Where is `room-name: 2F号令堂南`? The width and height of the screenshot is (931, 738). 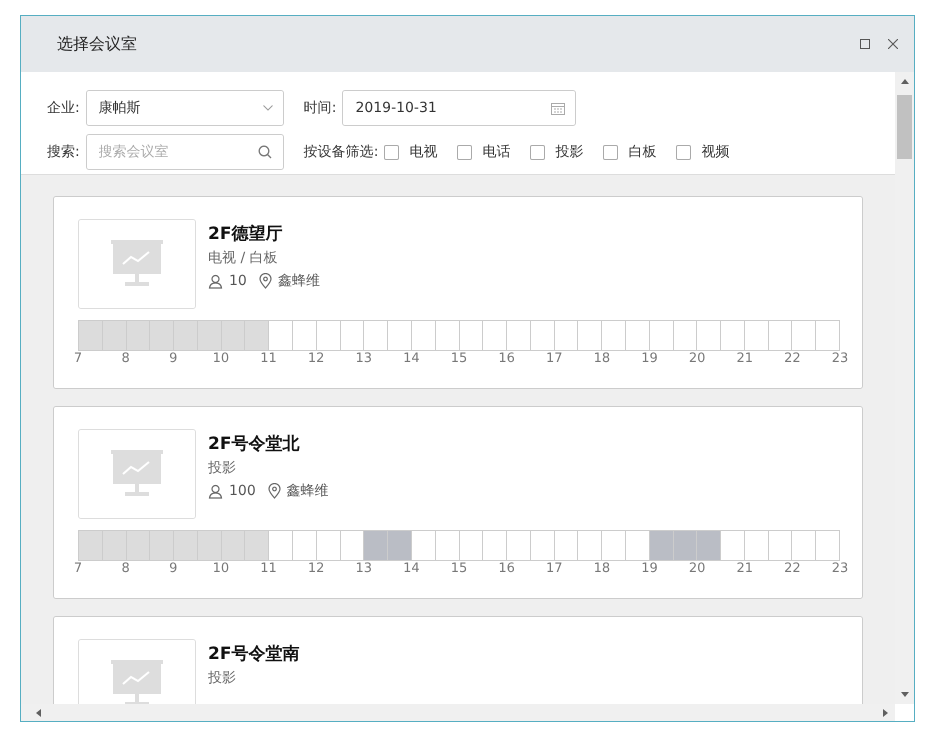
room-name: 2F号令堂南 is located at coordinates (254, 654).